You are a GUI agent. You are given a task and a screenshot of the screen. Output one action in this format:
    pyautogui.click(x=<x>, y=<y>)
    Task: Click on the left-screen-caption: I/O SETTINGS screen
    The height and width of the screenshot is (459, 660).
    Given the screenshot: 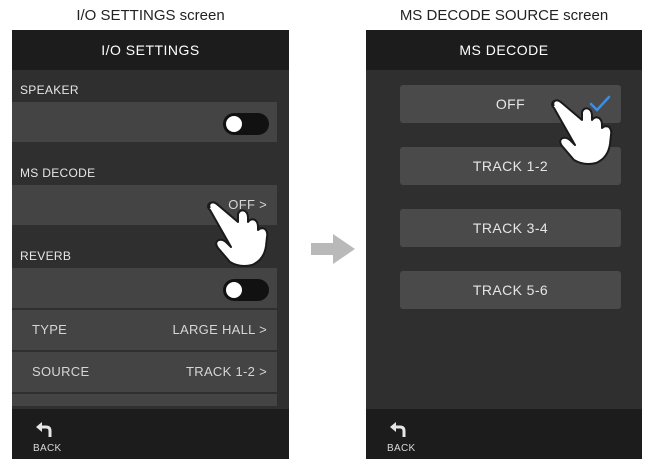 What is the action you would take?
    pyautogui.click(x=150, y=15)
    